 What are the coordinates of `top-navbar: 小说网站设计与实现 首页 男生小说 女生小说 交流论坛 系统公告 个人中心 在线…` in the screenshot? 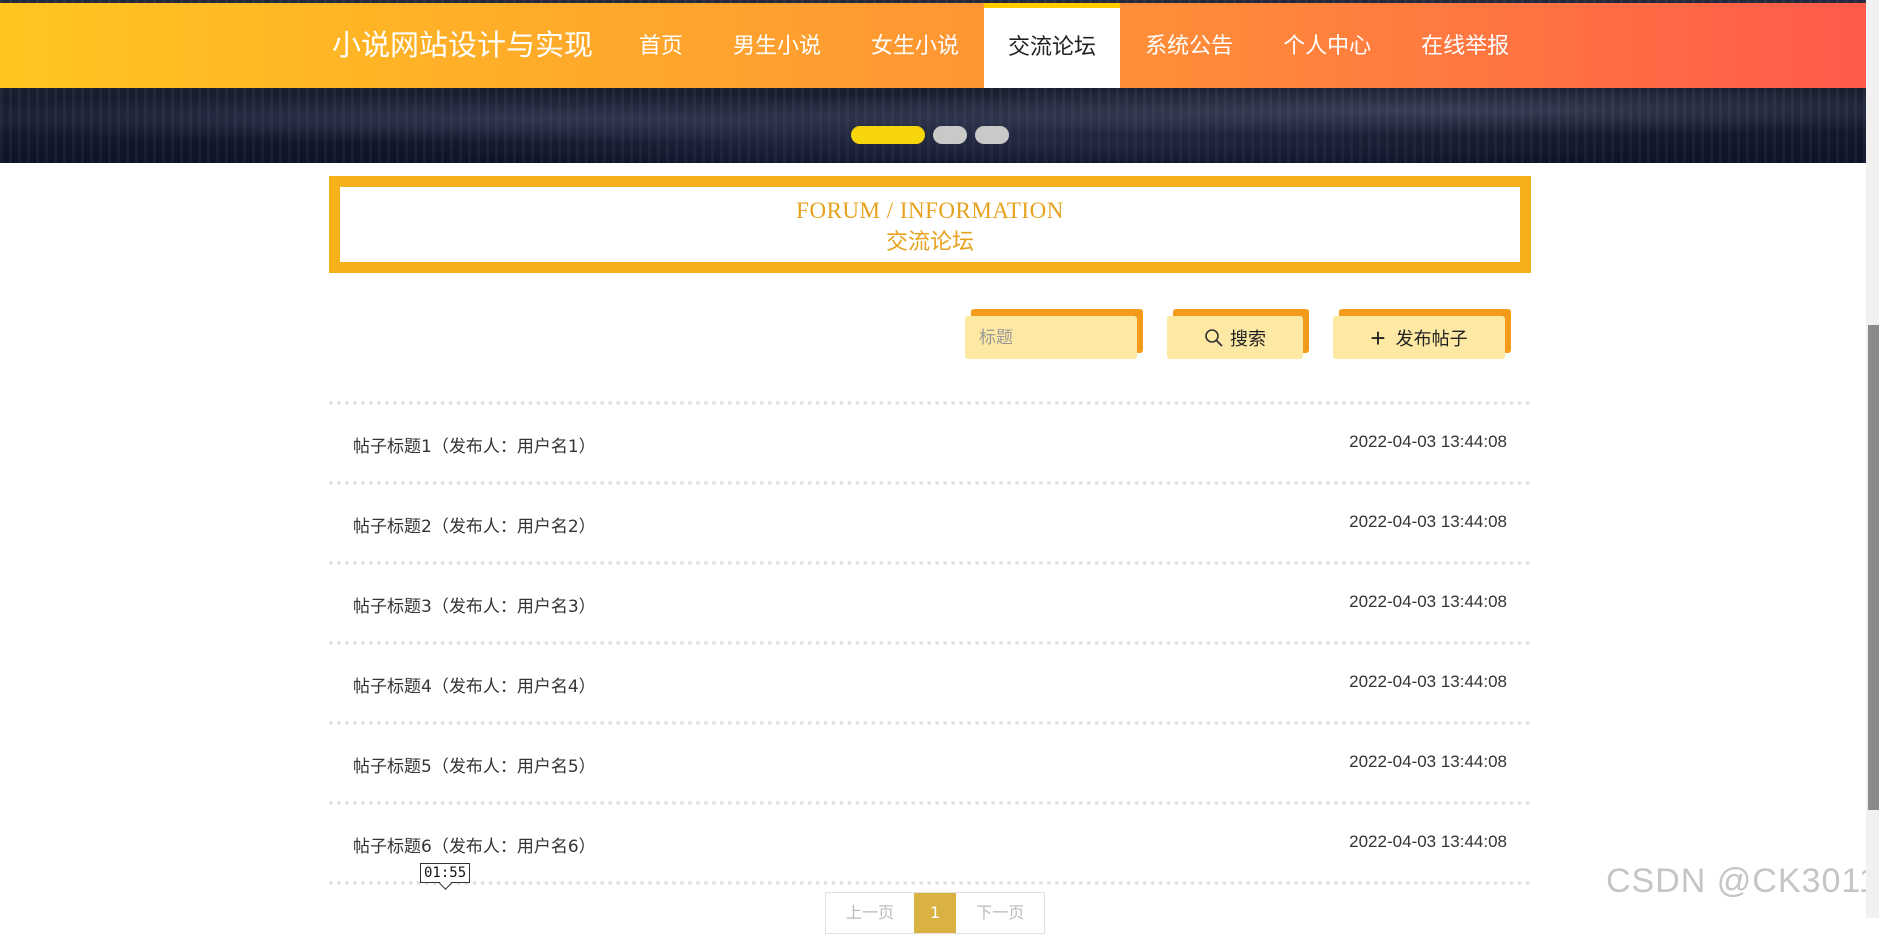 It's located at (933, 45).